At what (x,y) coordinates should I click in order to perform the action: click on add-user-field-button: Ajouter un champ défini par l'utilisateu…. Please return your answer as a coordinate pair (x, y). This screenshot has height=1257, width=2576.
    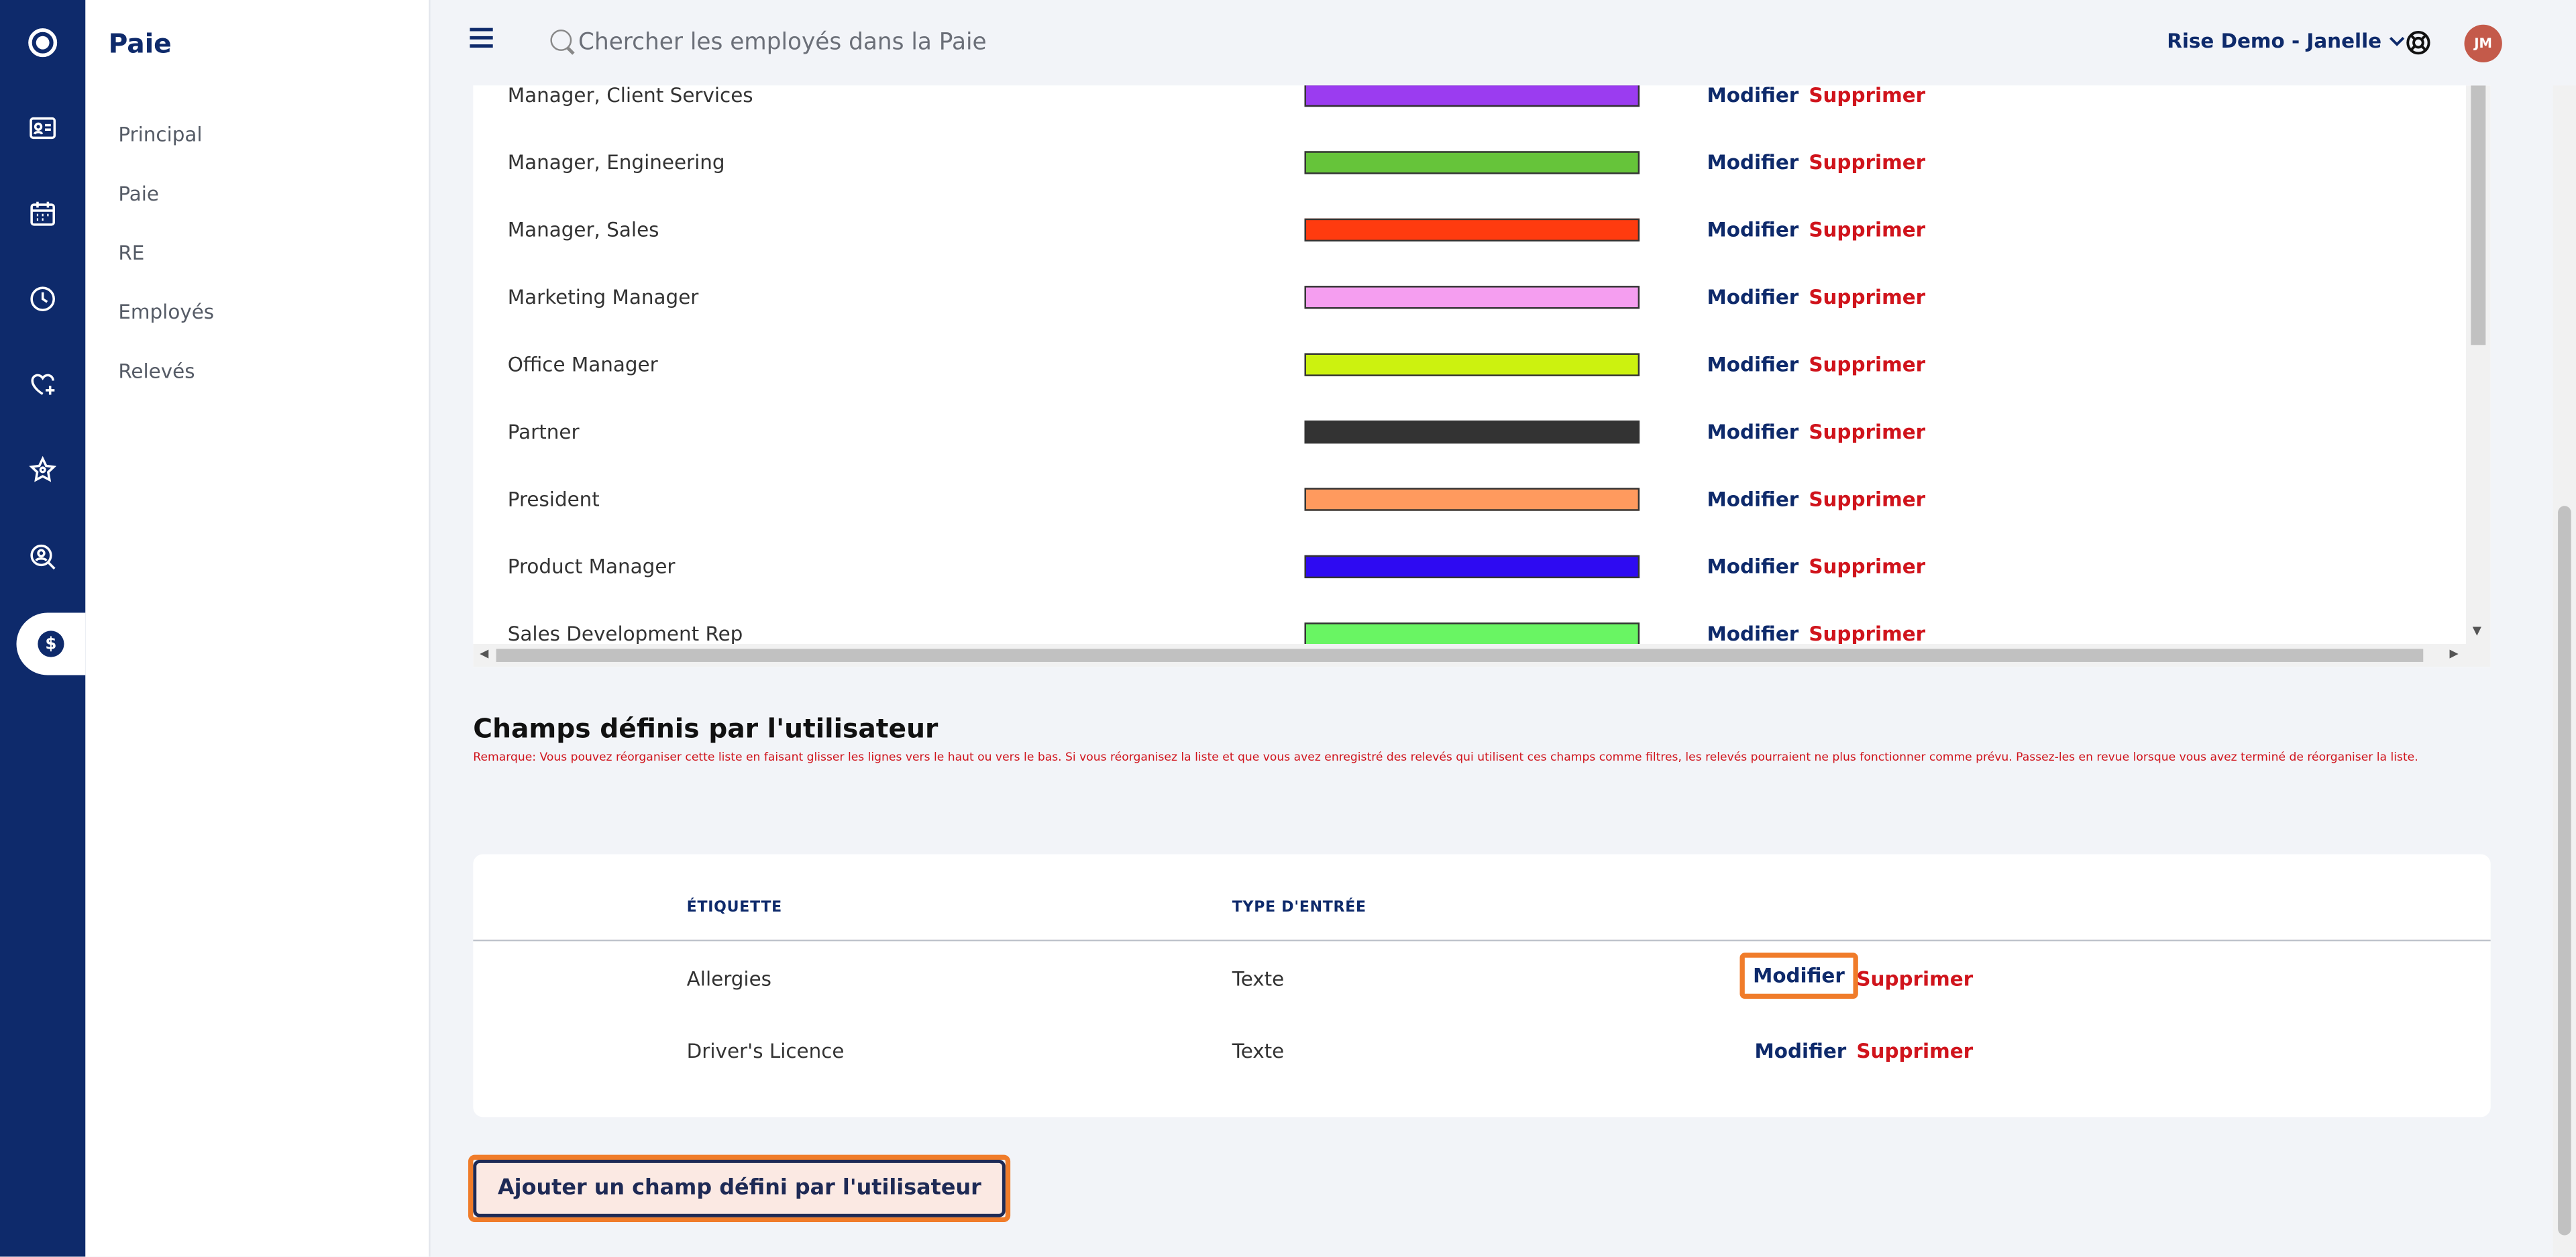
    Looking at the image, I should click on (739, 1188).